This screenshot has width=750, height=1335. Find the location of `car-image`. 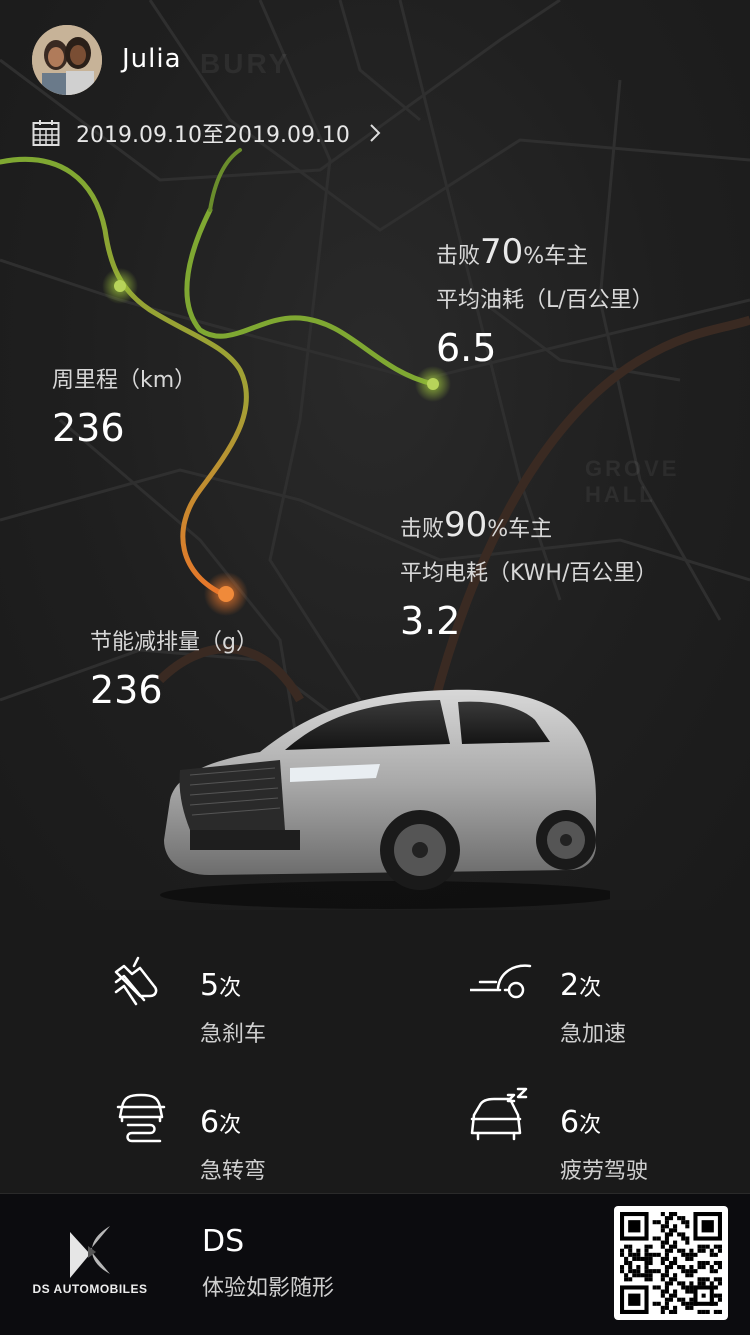

car-image is located at coordinates (385, 799).